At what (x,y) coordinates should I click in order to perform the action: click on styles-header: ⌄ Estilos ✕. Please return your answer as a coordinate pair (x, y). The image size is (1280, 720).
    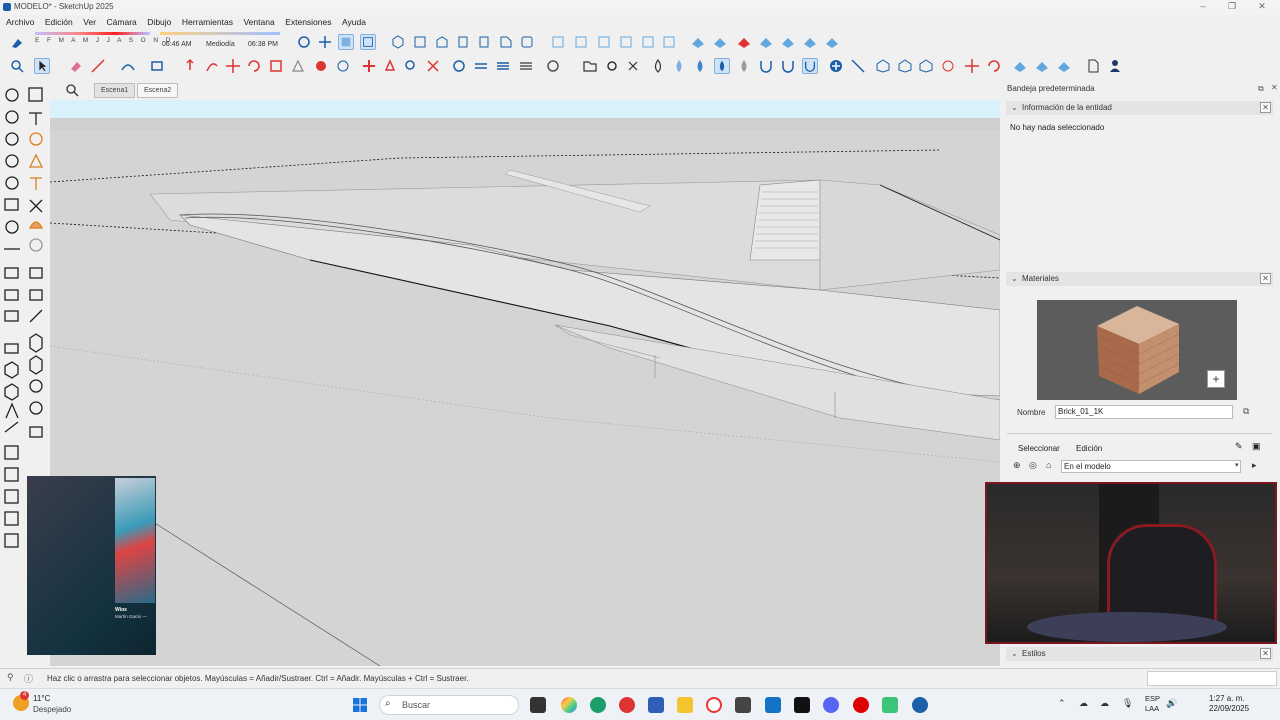
    Looking at the image, I should click on (1139, 654).